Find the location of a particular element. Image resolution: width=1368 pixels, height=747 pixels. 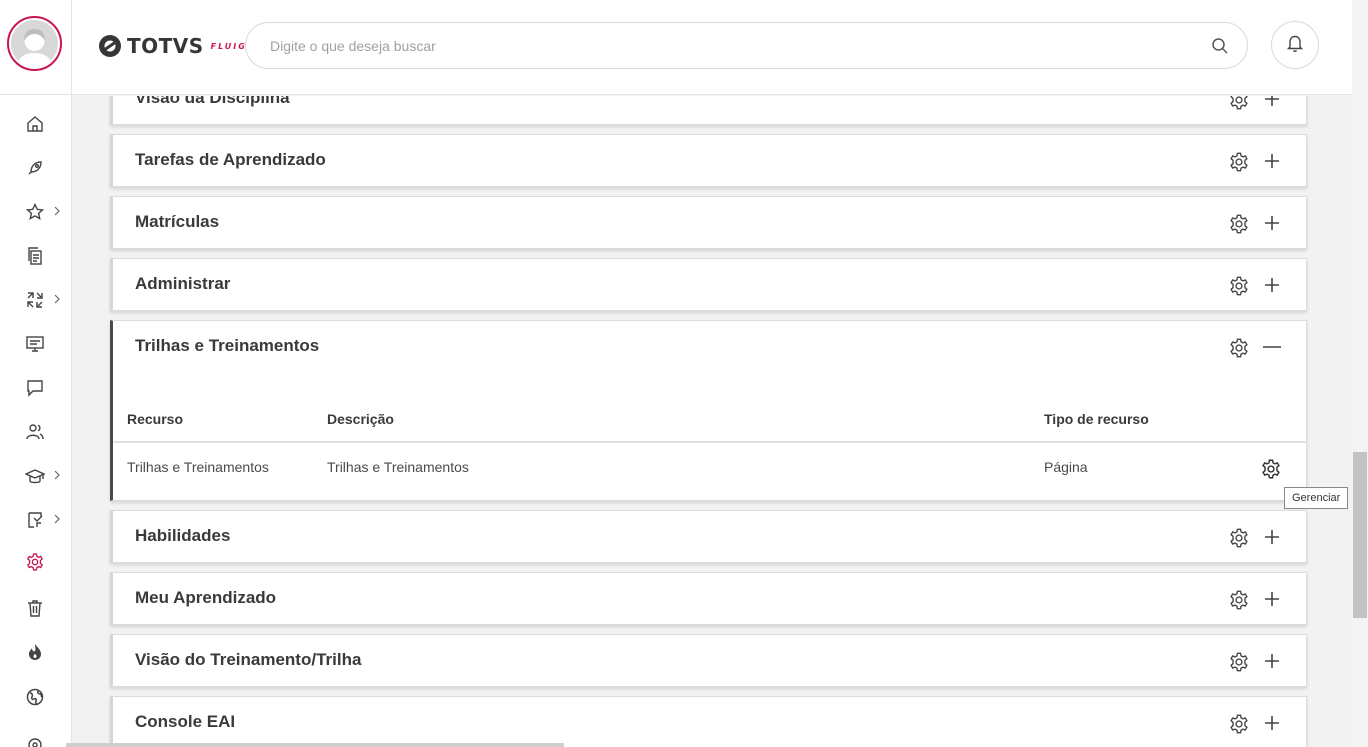

location-icon is located at coordinates (35, 739).